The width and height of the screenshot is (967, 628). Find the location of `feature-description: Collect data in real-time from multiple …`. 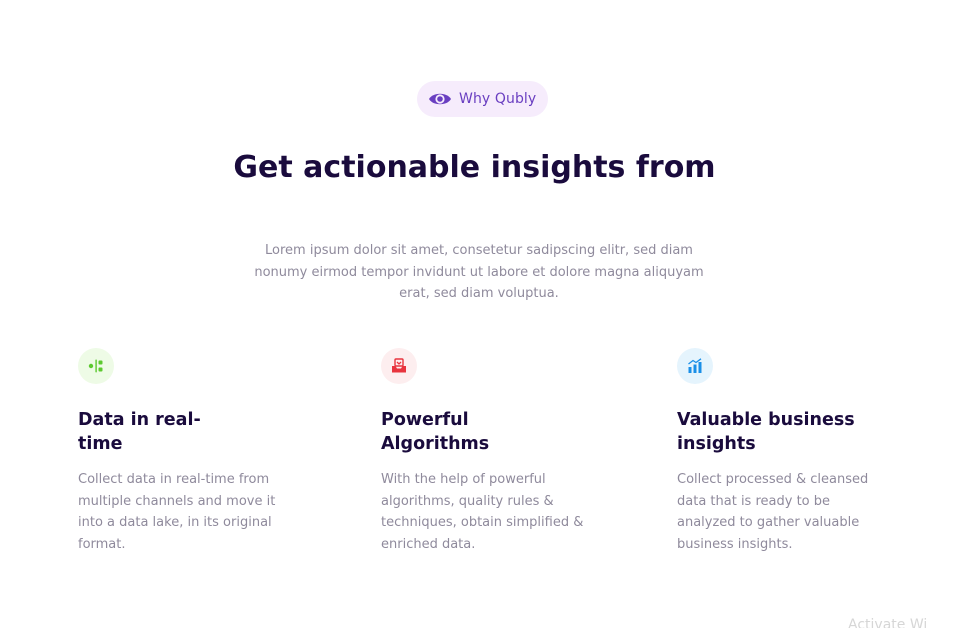

feature-description: Collect data in real-time from multiple … is located at coordinates (177, 512).